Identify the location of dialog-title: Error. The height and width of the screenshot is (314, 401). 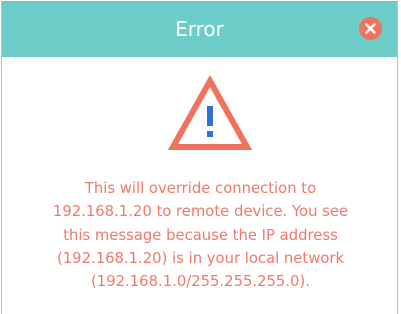
(199, 29).